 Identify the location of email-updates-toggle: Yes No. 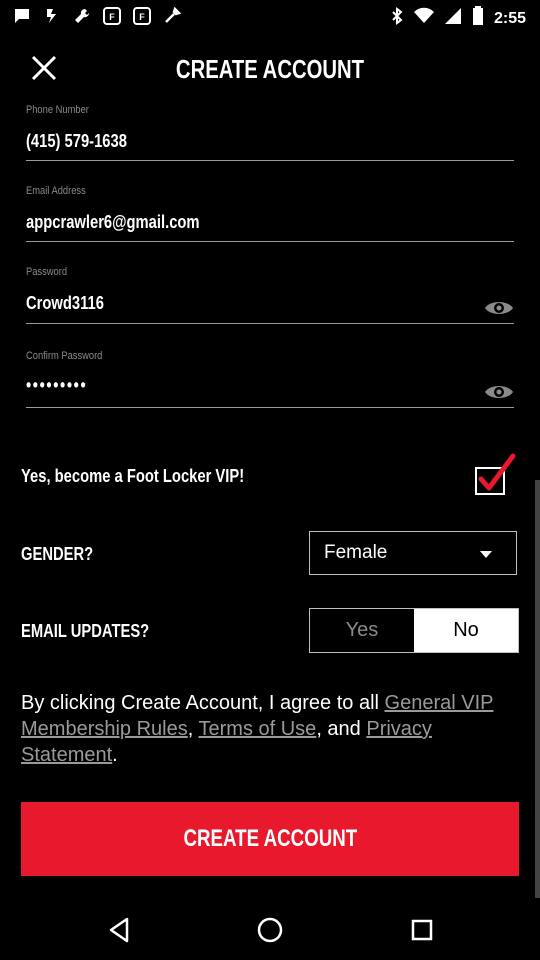
(414, 630).